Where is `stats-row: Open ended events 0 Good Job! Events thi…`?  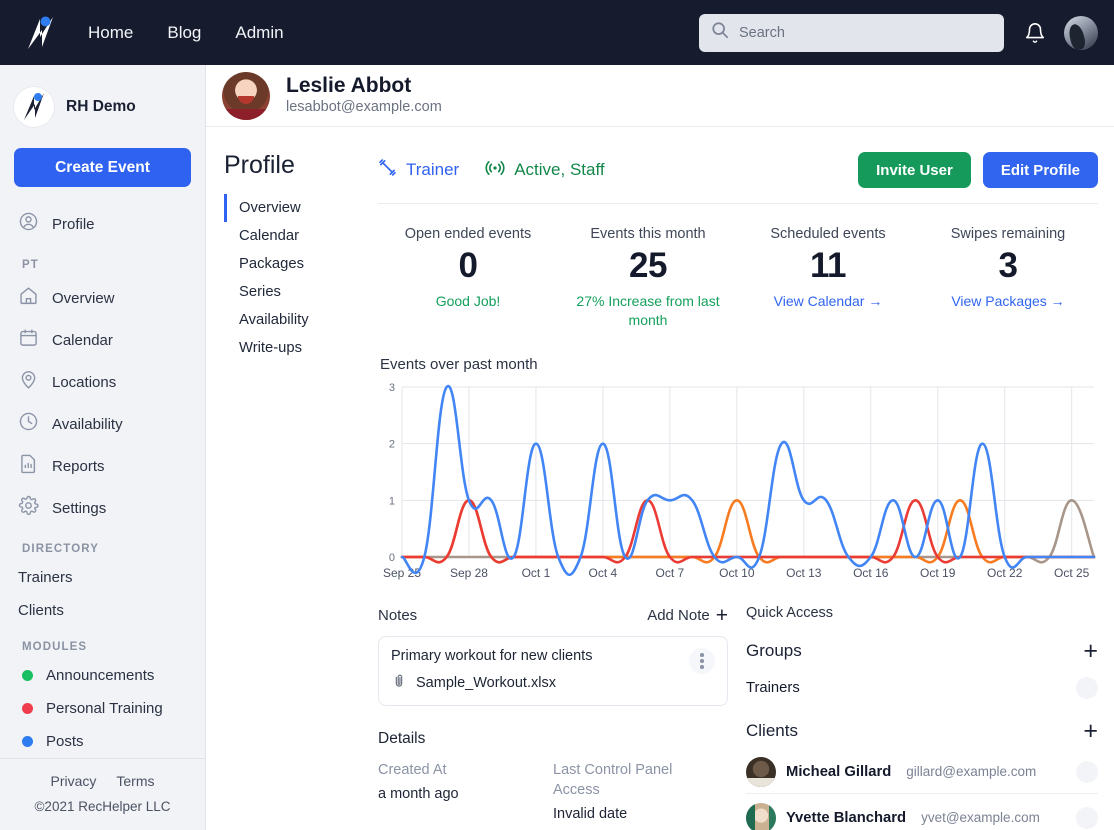 stats-row: Open ended events 0 Good Job! Events thi… is located at coordinates (738, 278).